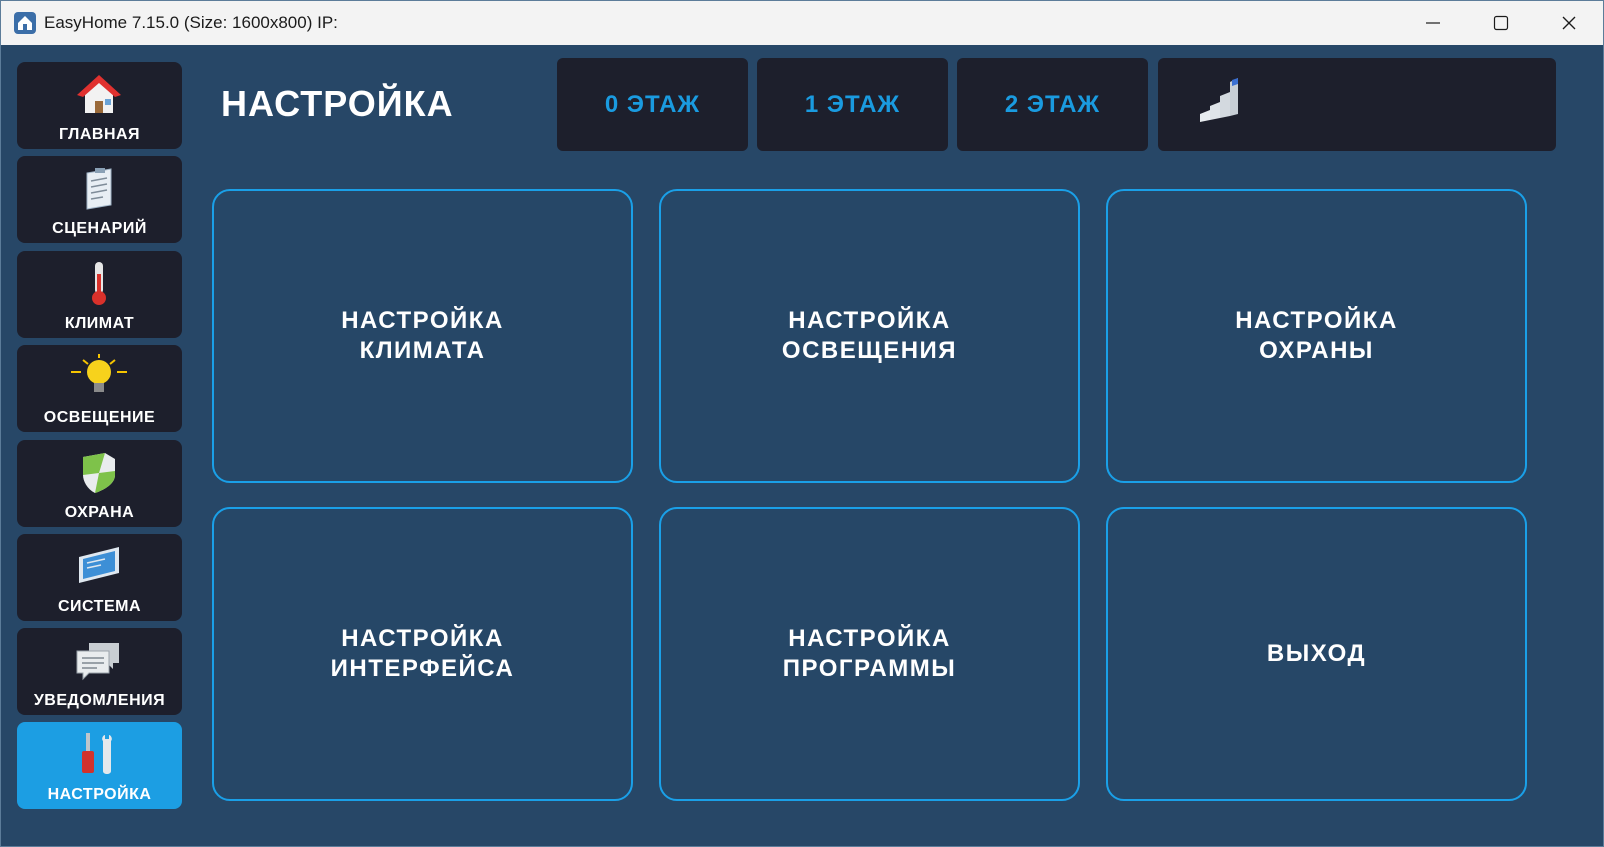 Image resolution: width=1604 pixels, height=847 pixels. I want to click on maximize-button, so click(1501, 23).